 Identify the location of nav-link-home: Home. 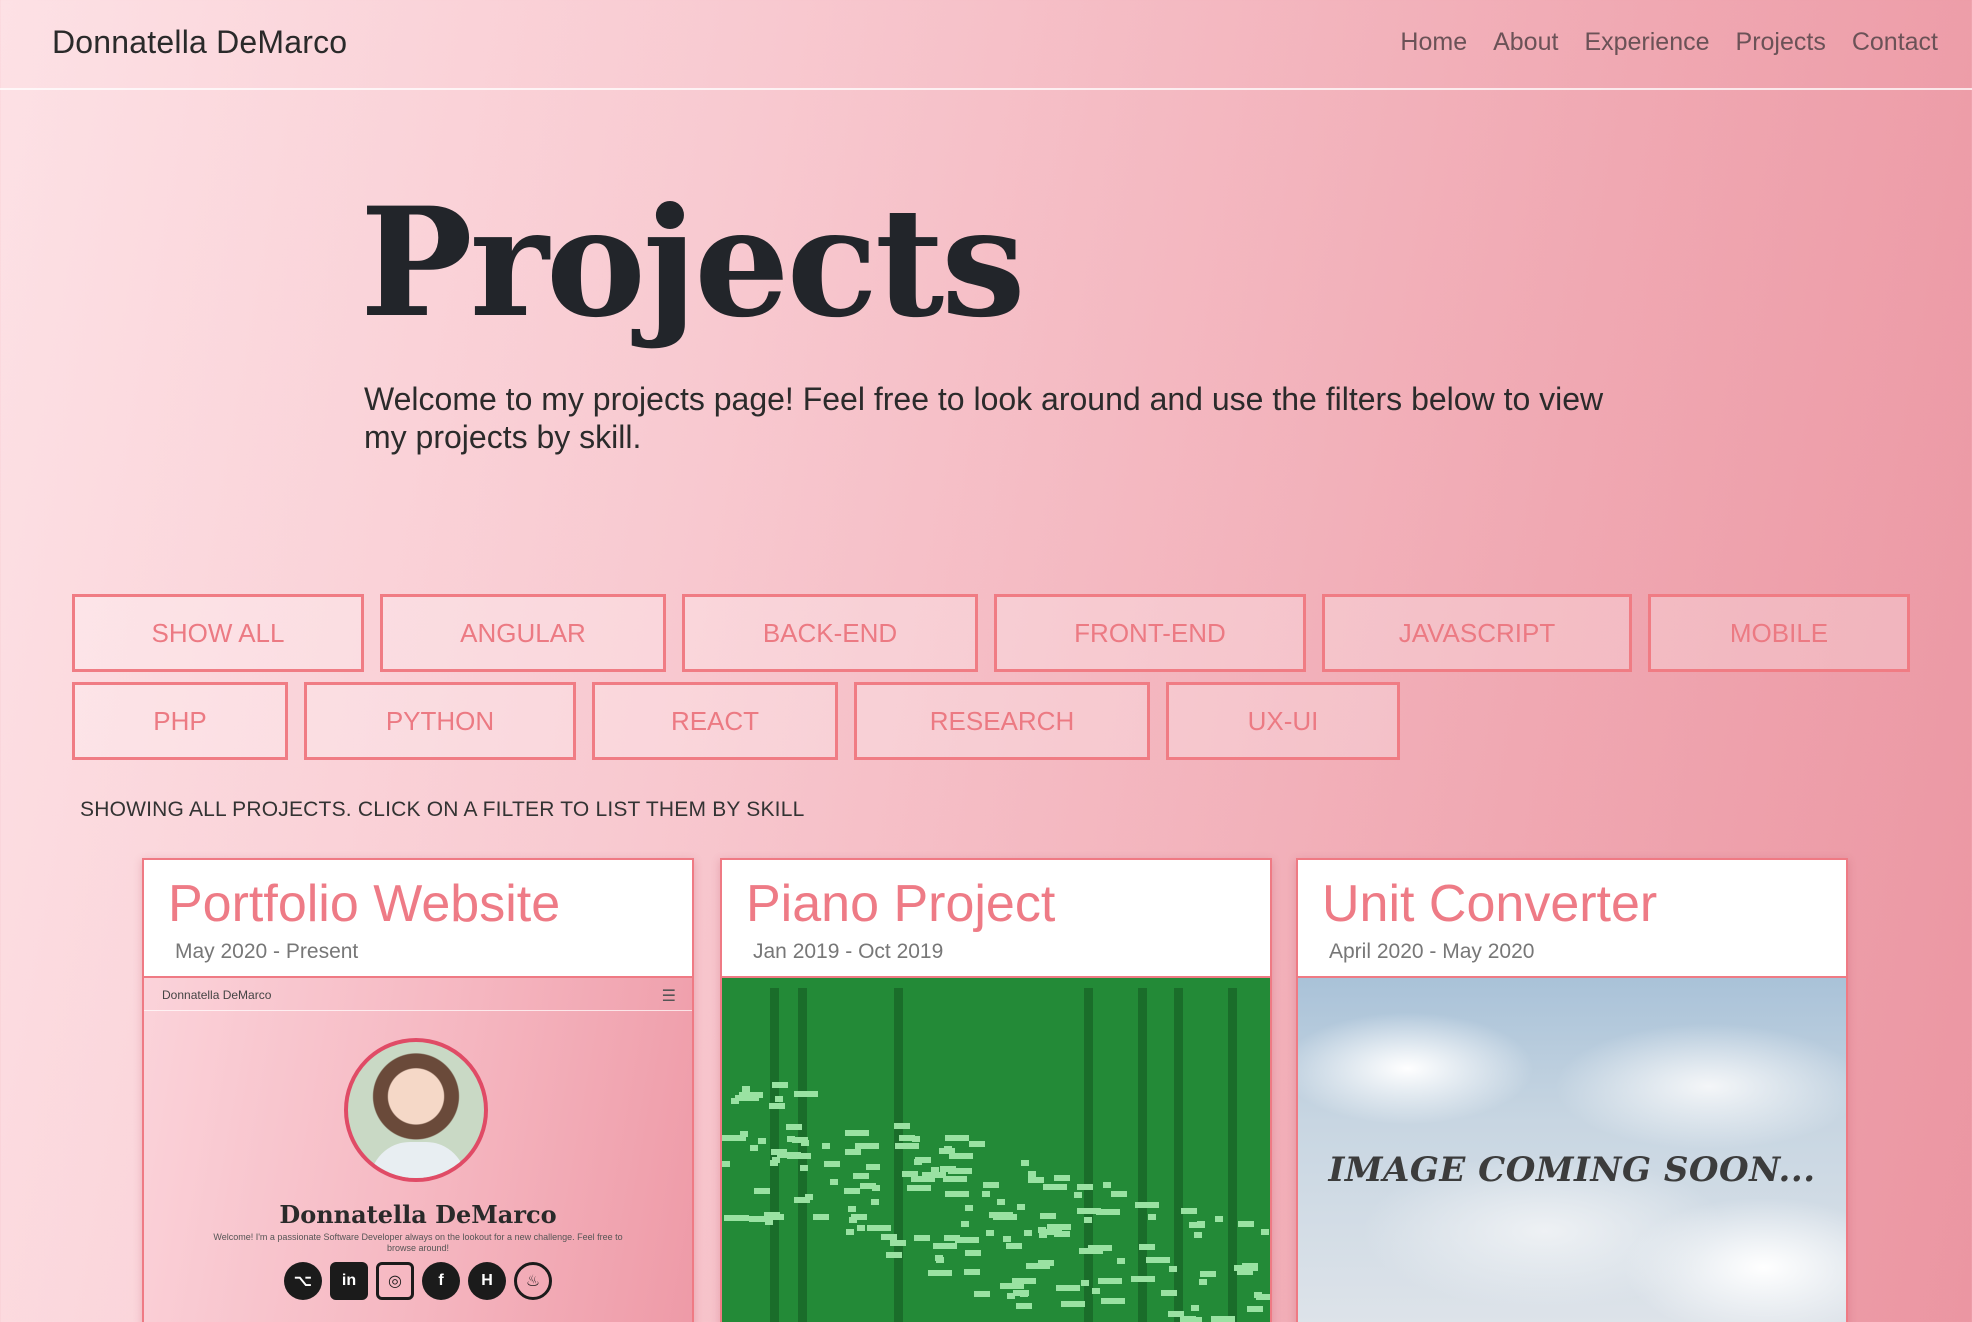
(1433, 42).